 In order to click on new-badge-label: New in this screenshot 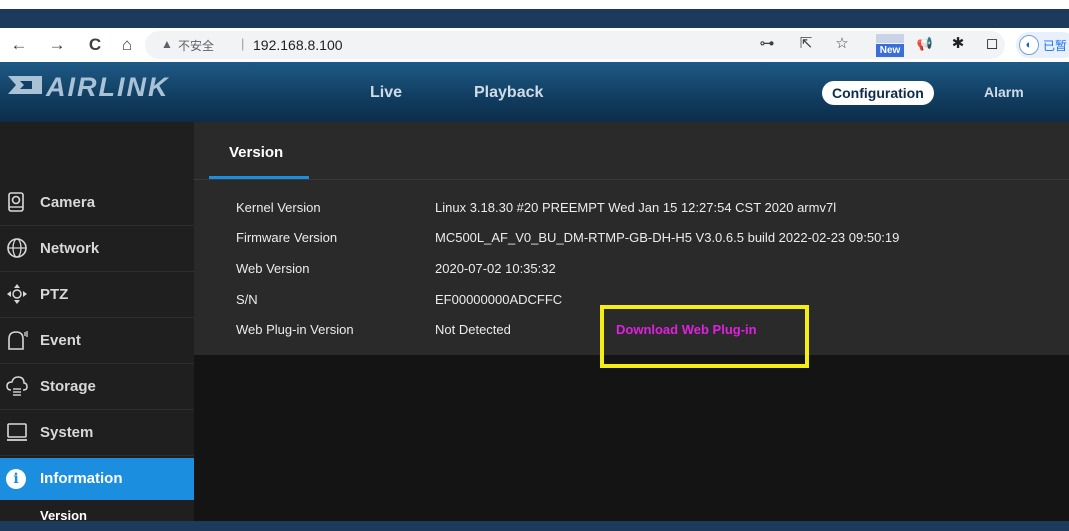, I will do `click(890, 50)`.